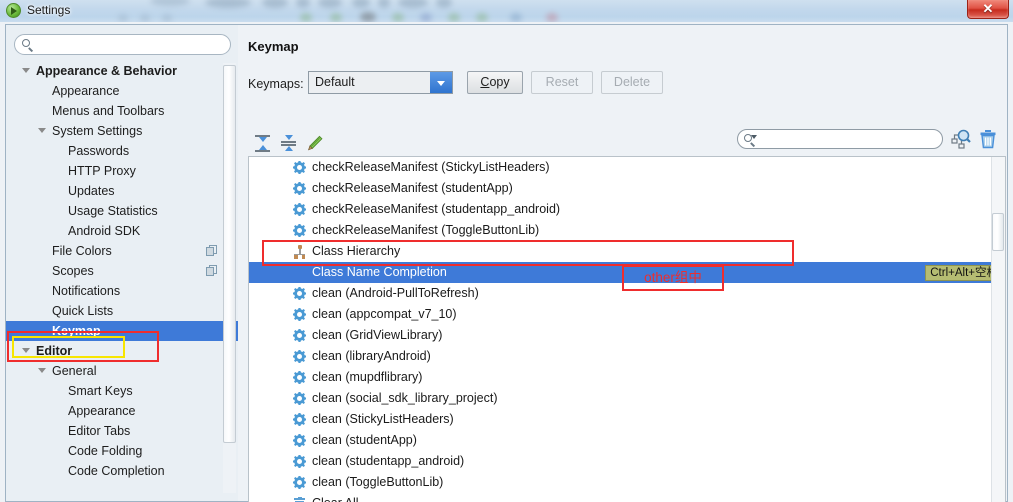 The height and width of the screenshot is (502, 1013). I want to click on settings-search-box, so click(122, 44).